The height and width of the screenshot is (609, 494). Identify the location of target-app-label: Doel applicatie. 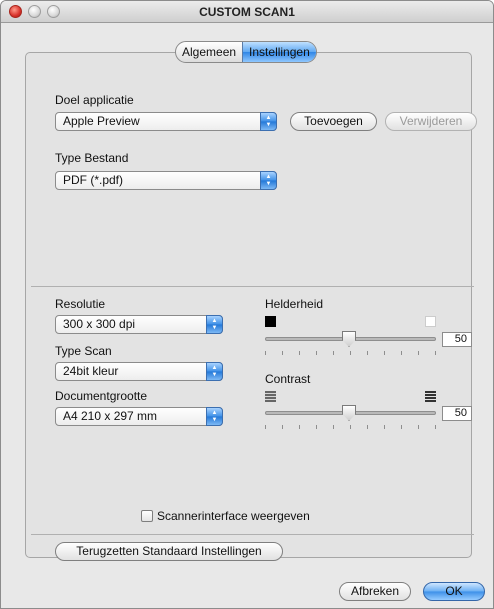
(94, 100).